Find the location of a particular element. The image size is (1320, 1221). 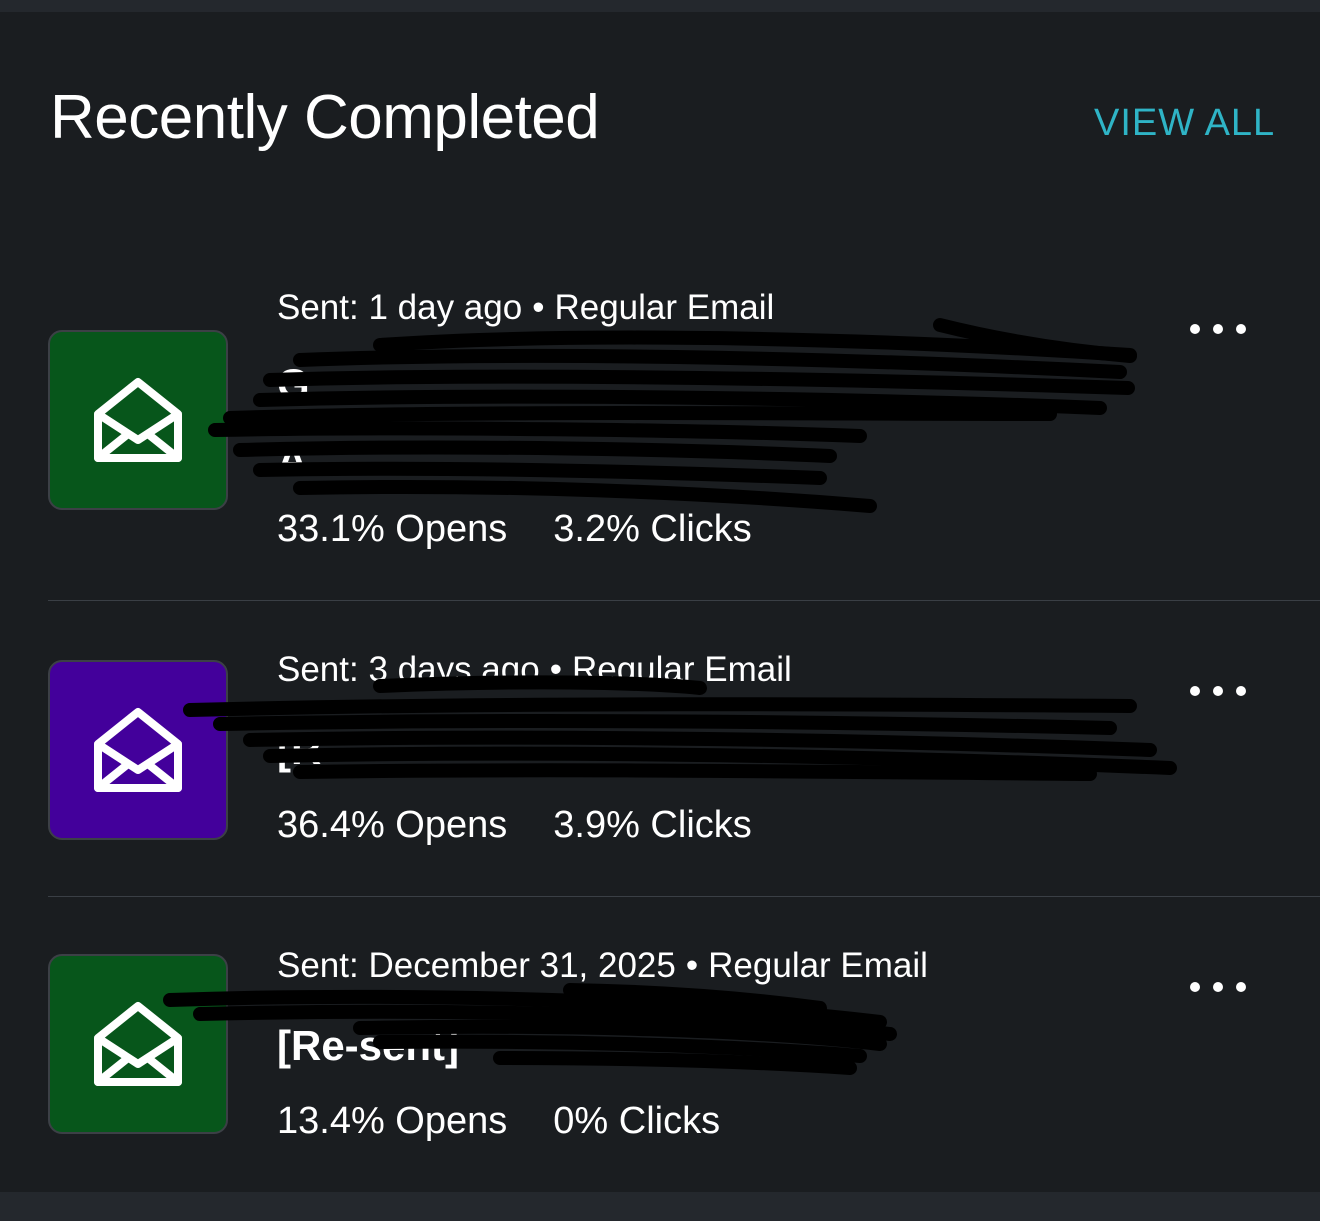

section-title: Recently Completed is located at coordinates (325, 117).